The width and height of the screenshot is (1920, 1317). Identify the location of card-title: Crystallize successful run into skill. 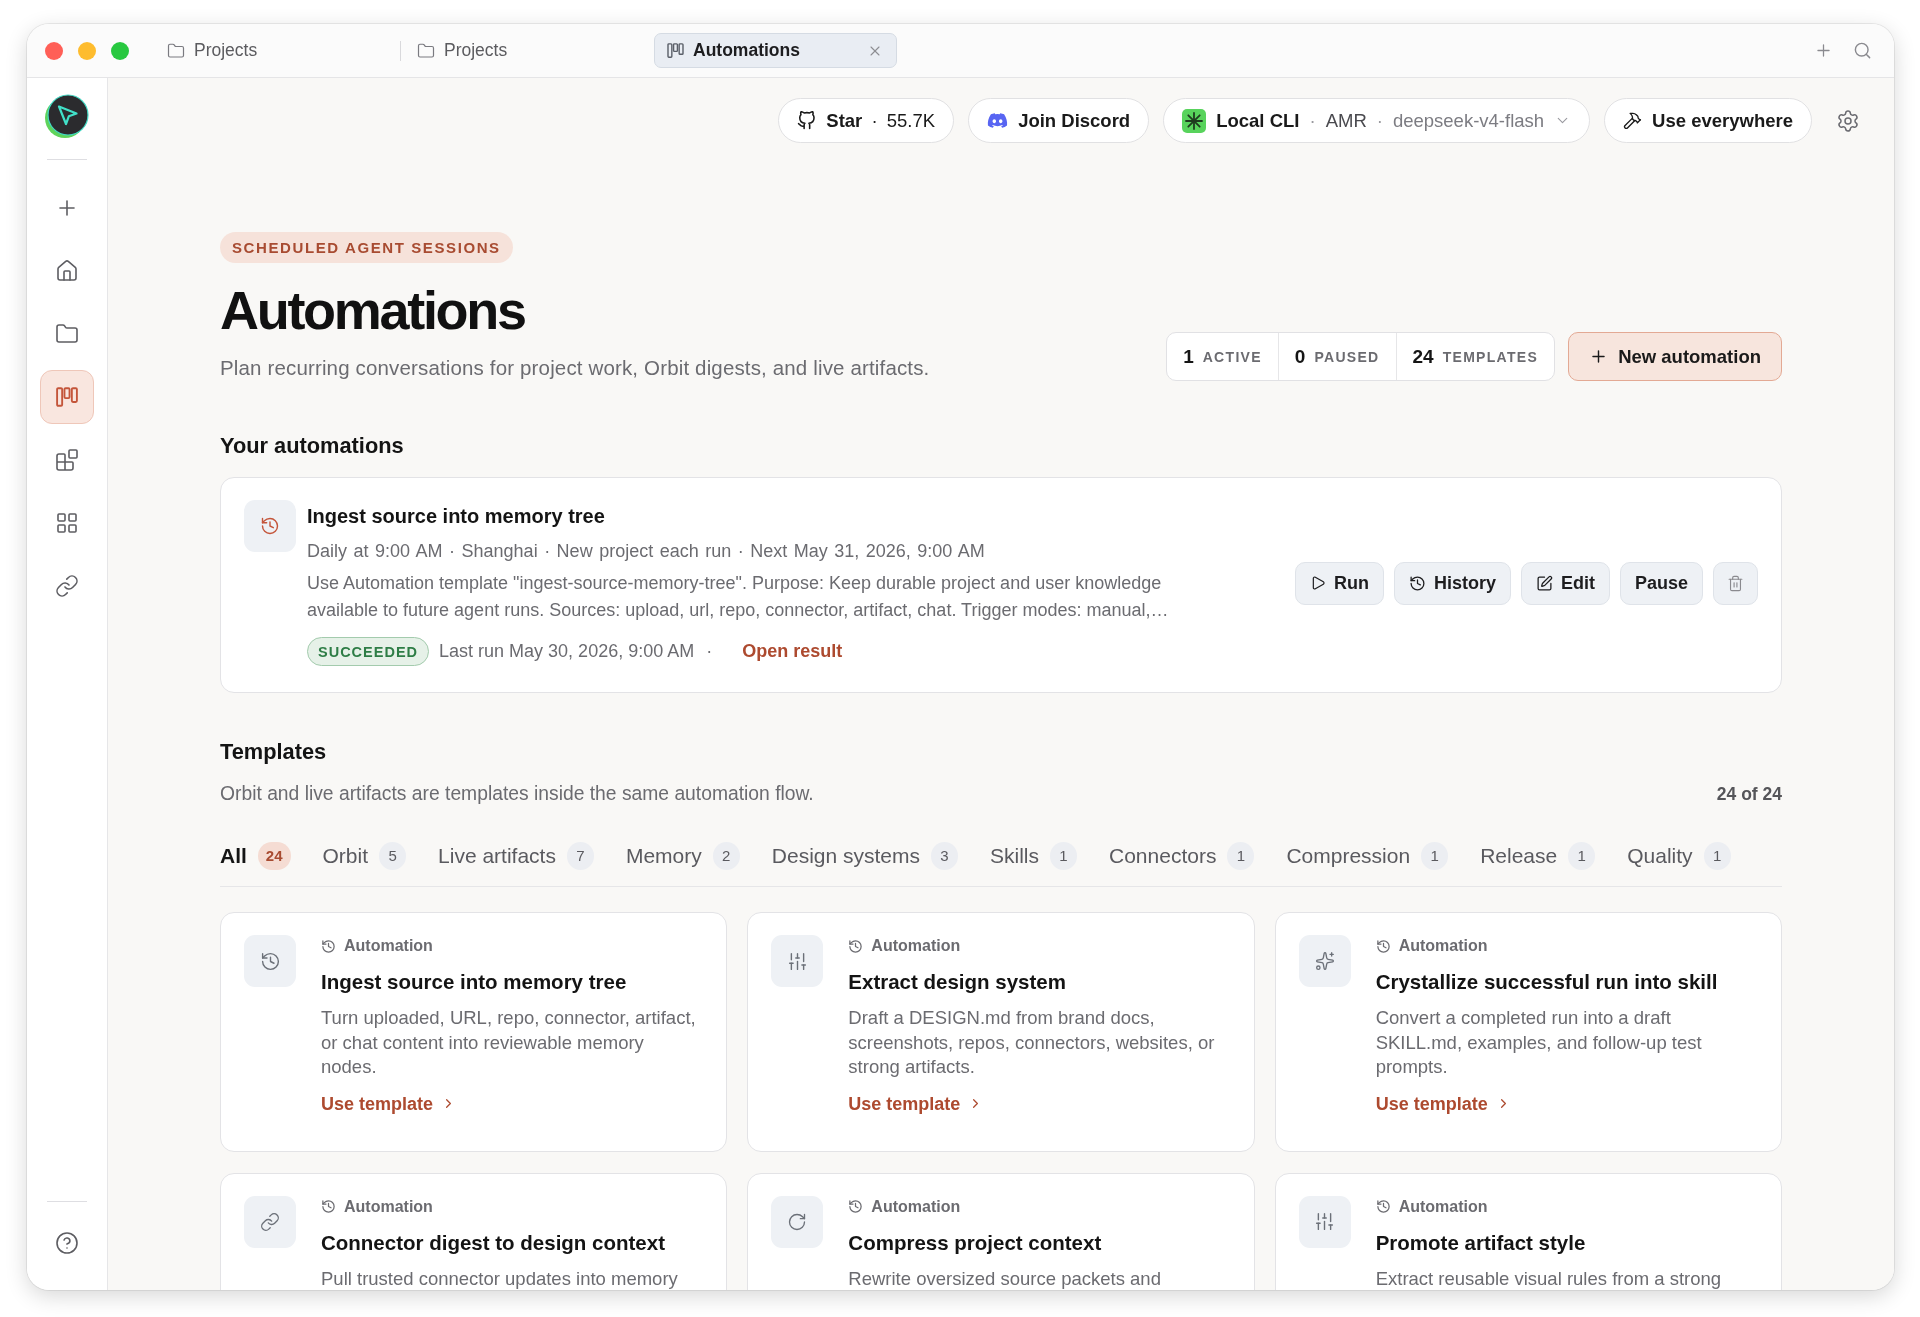
(1546, 982).